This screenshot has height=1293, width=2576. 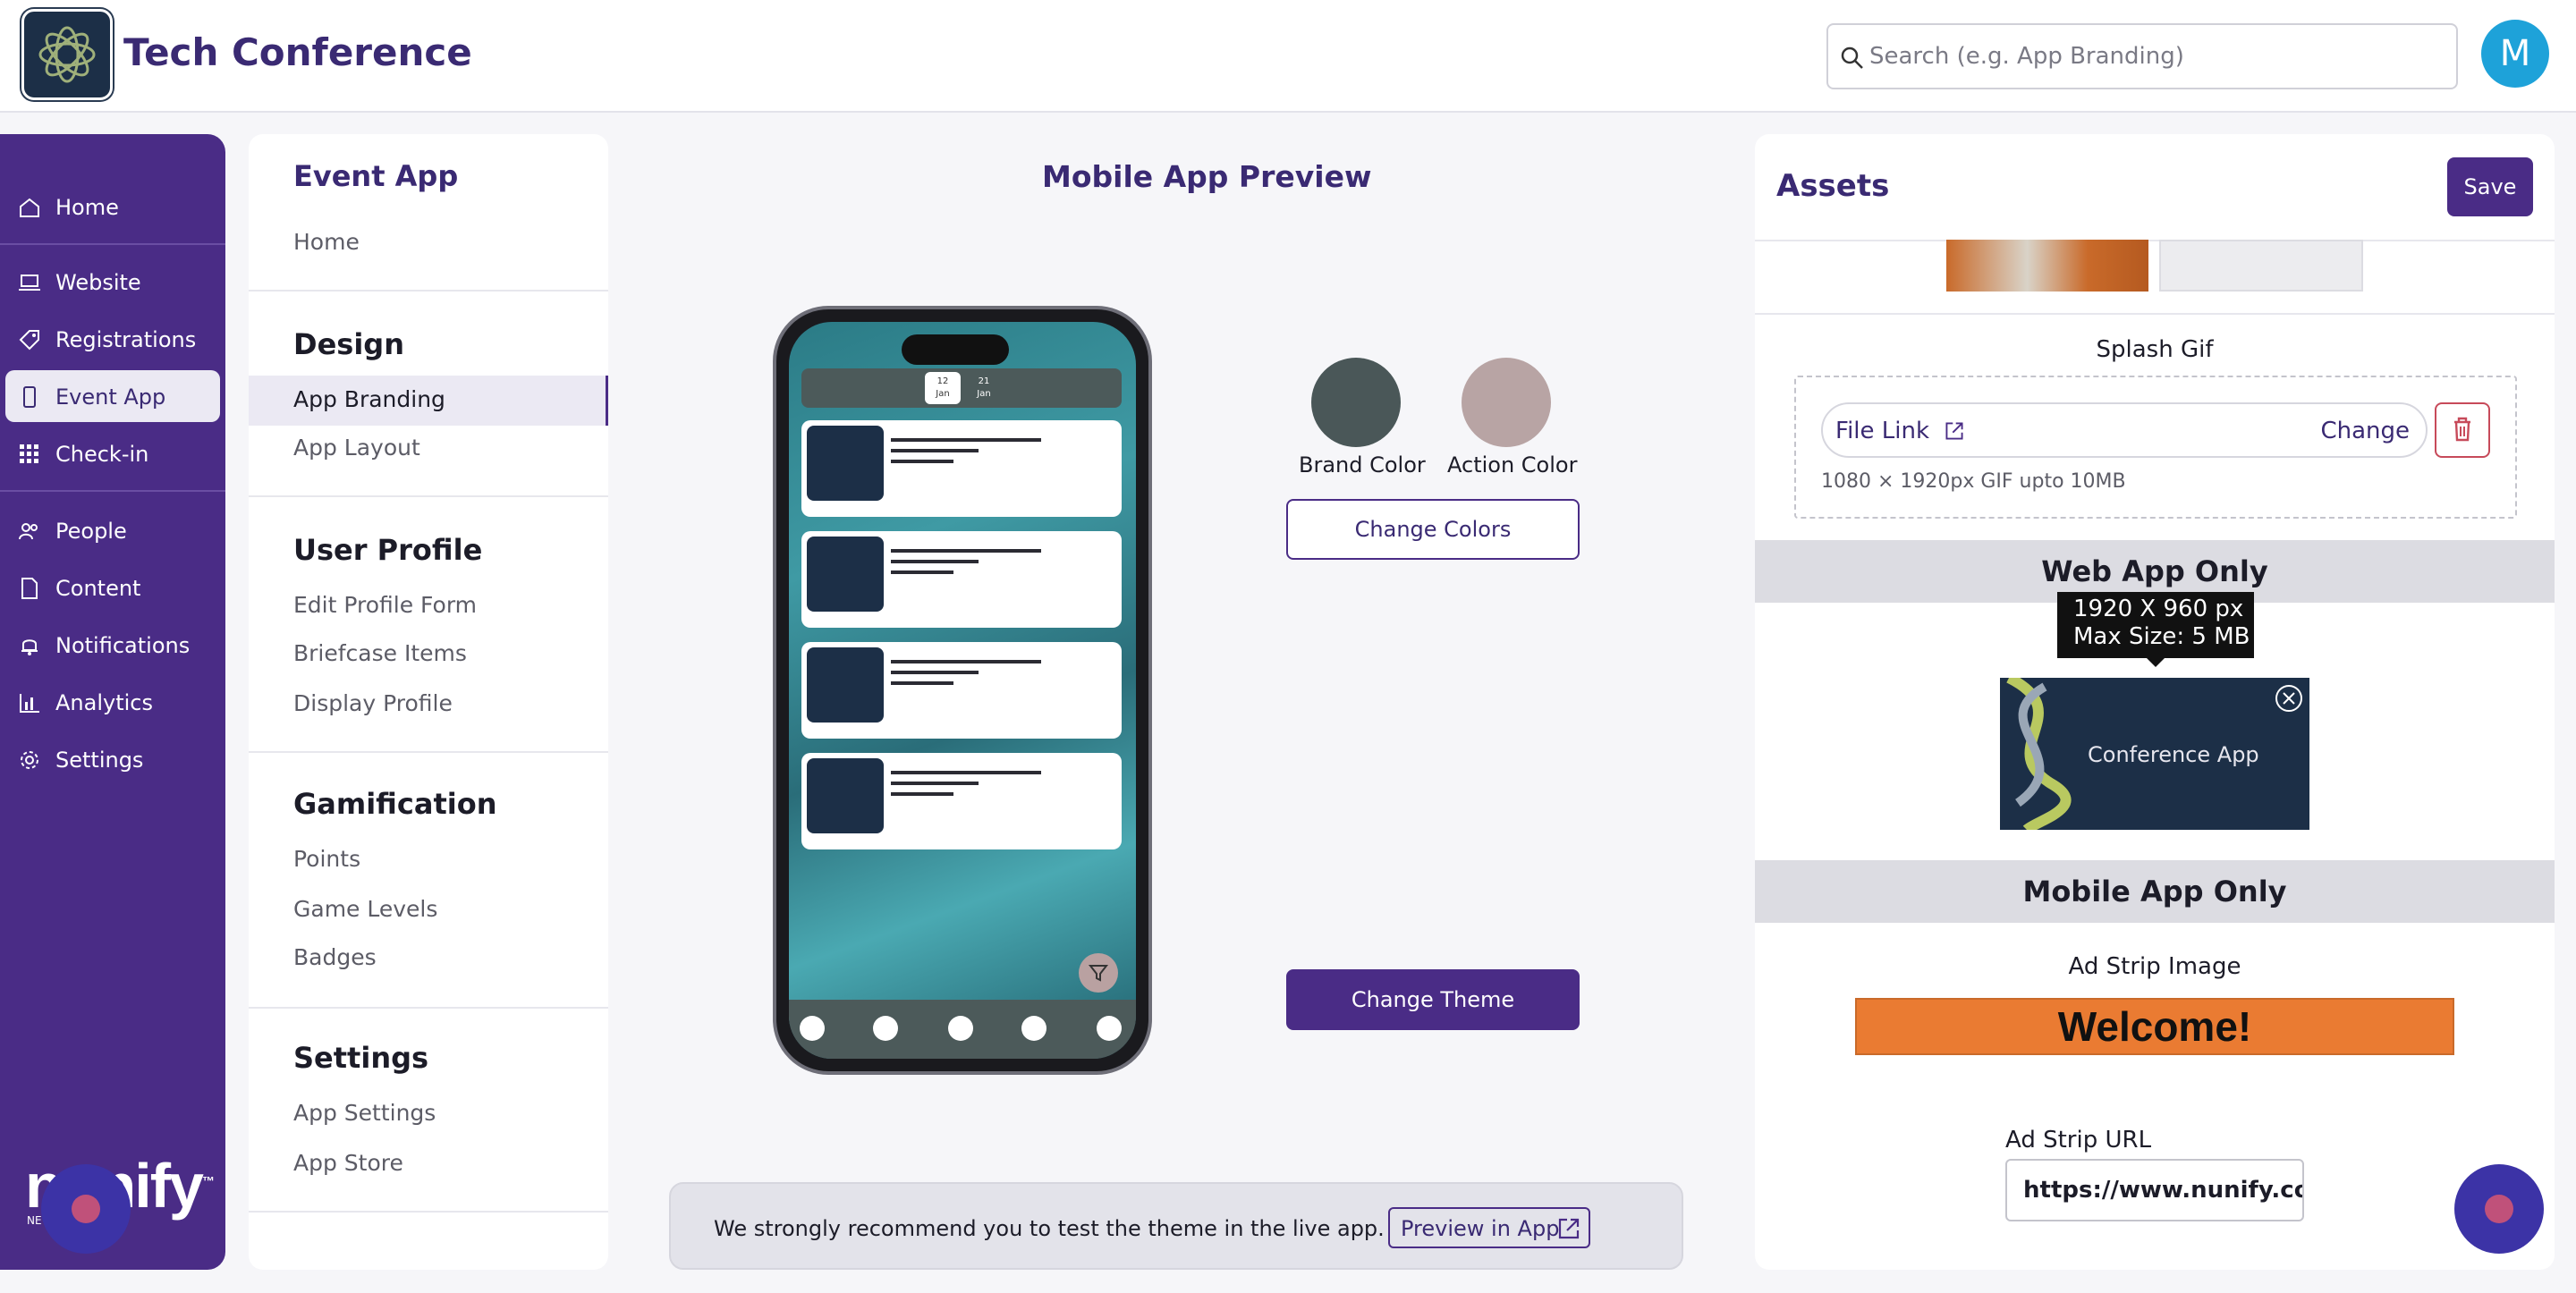 I want to click on search-placeholder: Search (e.g. App Branding), so click(x=2026, y=57).